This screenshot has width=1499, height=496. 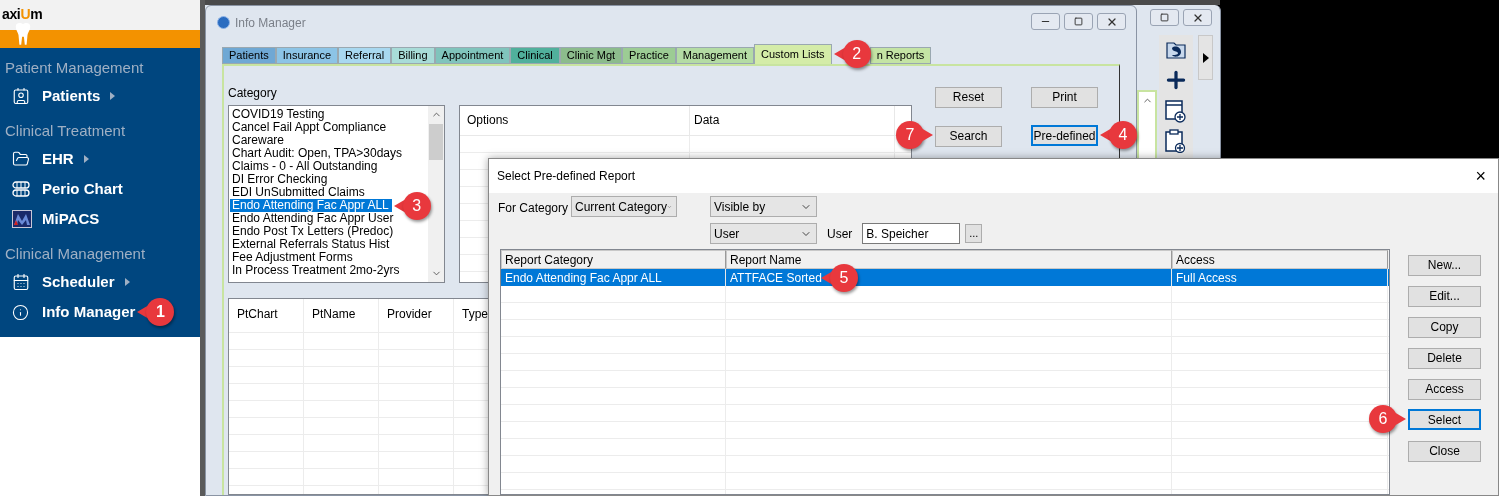 I want to click on app-logo-icon, so click(x=22, y=219).